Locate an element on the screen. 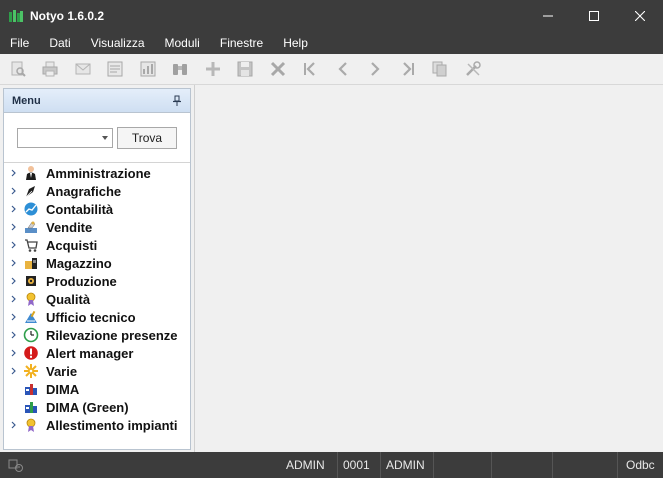 The width and height of the screenshot is (663, 478). sales-icon is located at coordinates (31, 227).